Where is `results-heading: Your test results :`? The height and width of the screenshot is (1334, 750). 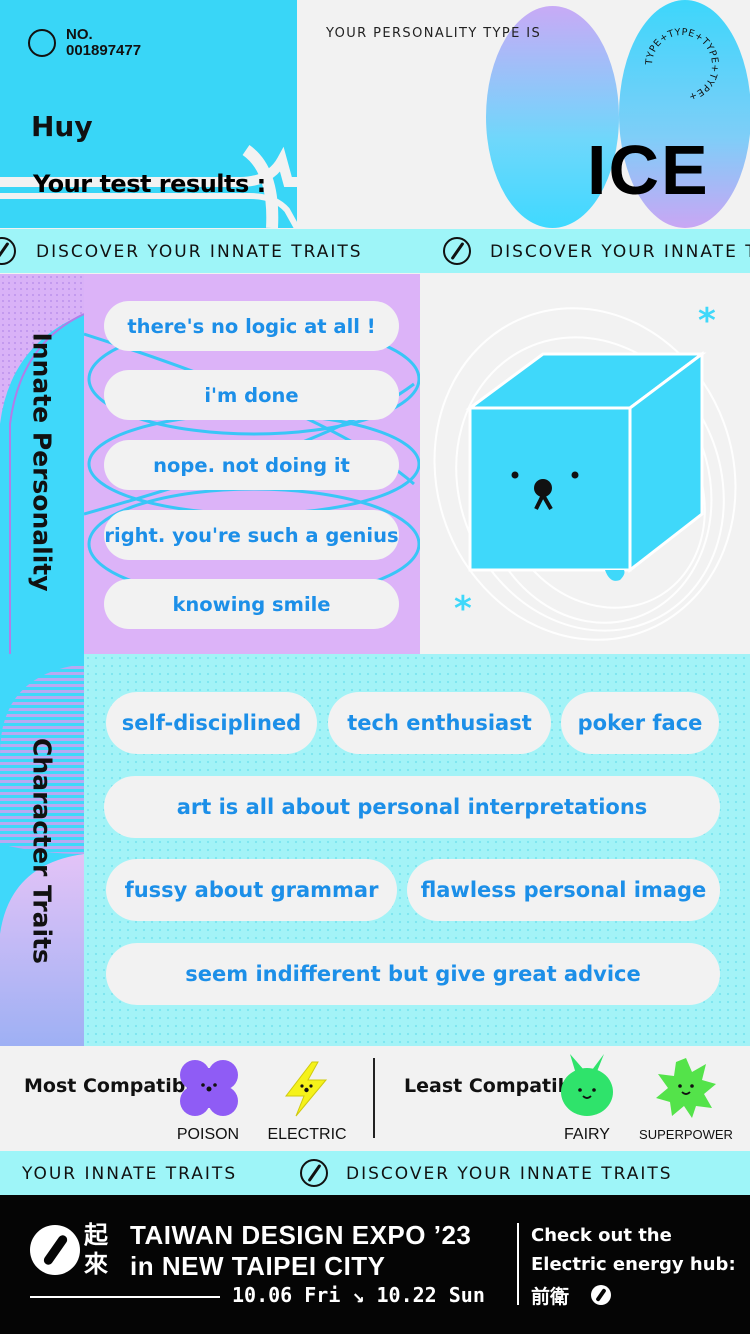 results-heading: Your test results : is located at coordinates (149, 184).